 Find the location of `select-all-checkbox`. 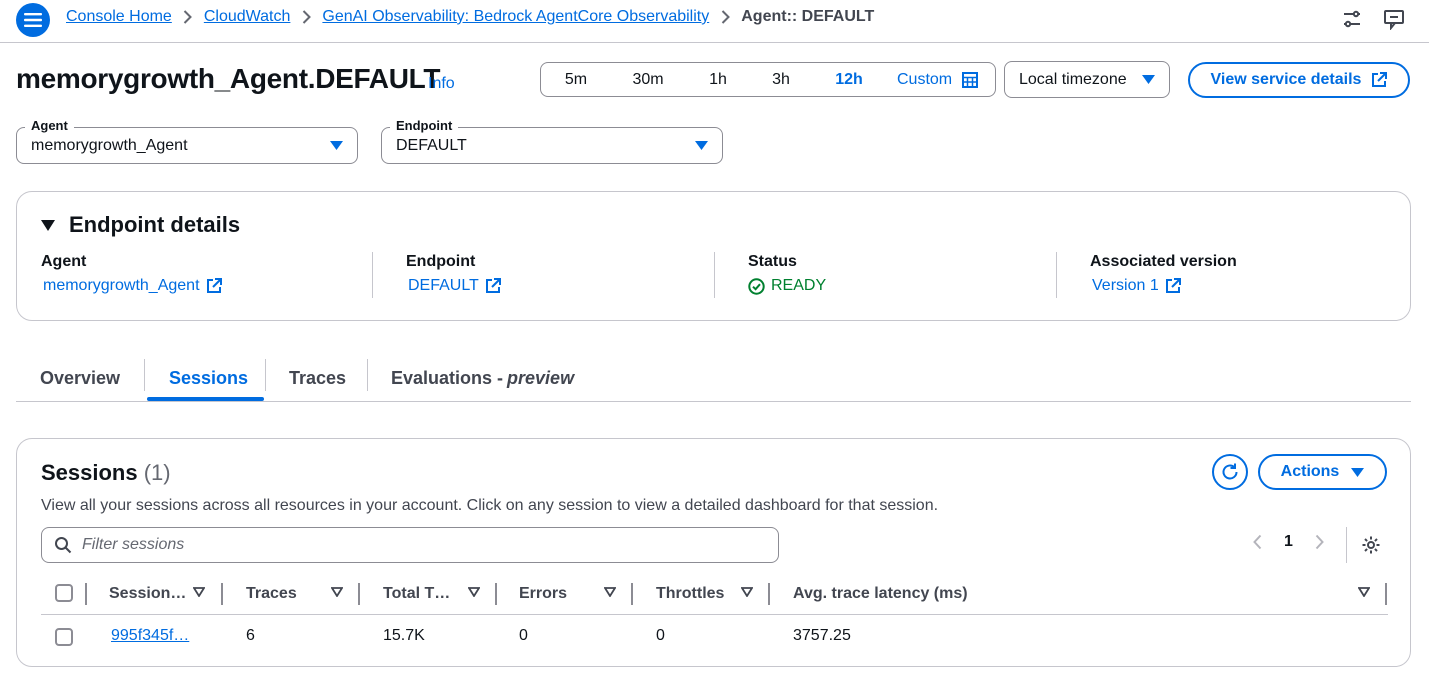

select-all-checkbox is located at coordinates (64, 593).